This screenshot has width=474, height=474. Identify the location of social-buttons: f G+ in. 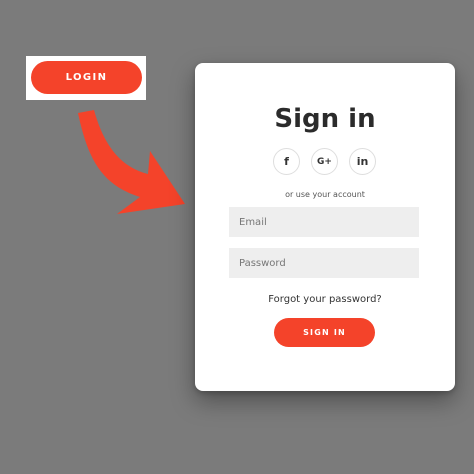
(324, 161).